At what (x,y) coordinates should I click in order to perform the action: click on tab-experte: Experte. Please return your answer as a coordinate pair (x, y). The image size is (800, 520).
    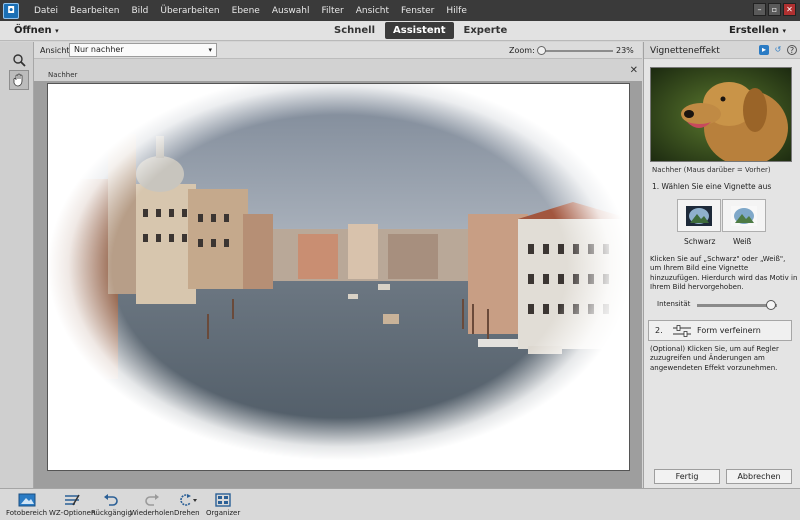
    Looking at the image, I should click on (486, 30).